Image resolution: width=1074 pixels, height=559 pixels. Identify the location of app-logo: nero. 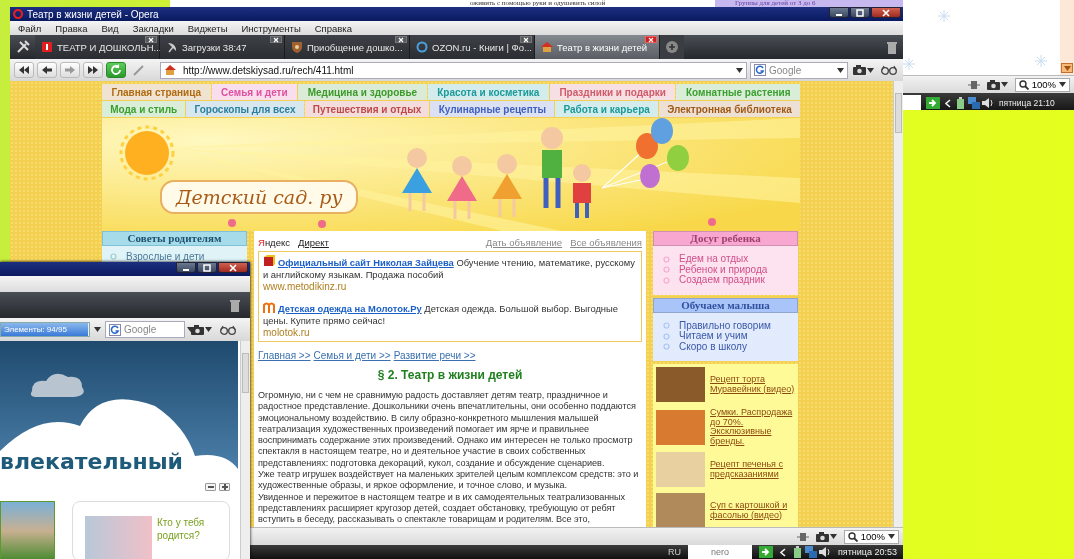
(719, 552).